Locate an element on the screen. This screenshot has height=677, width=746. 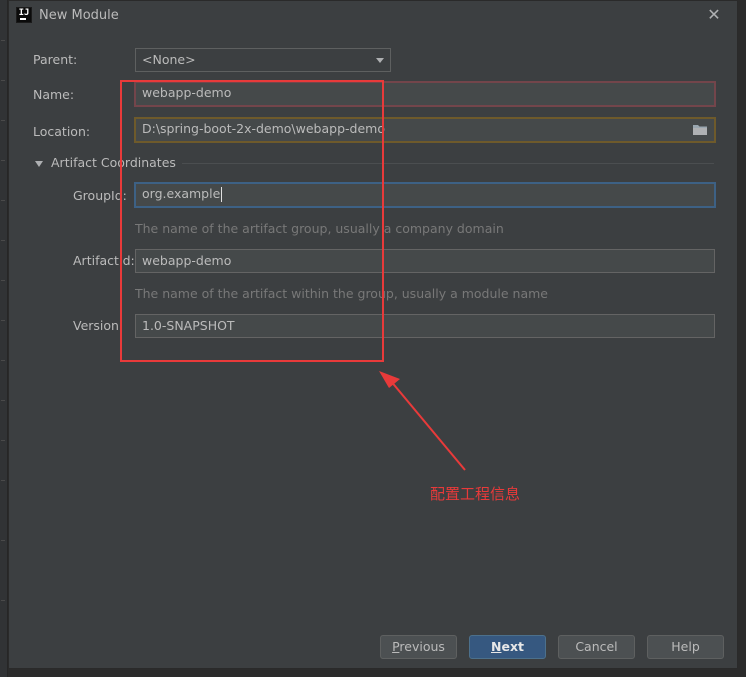
artifactid-field-value: webapp-demo is located at coordinates (187, 260).